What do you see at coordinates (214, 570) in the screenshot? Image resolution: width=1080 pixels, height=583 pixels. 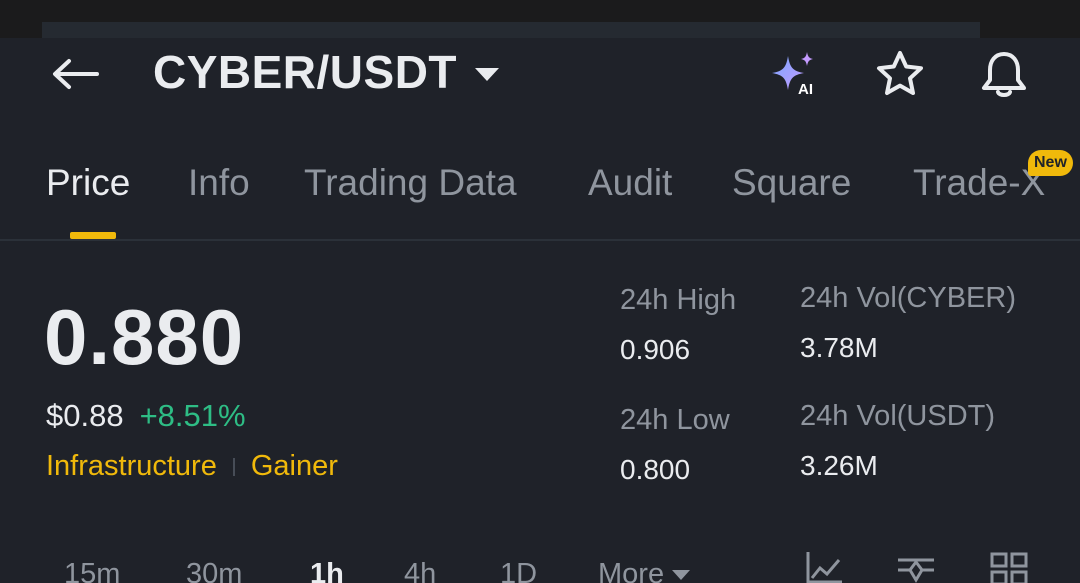 I see `interval-30m: 30m` at bounding box center [214, 570].